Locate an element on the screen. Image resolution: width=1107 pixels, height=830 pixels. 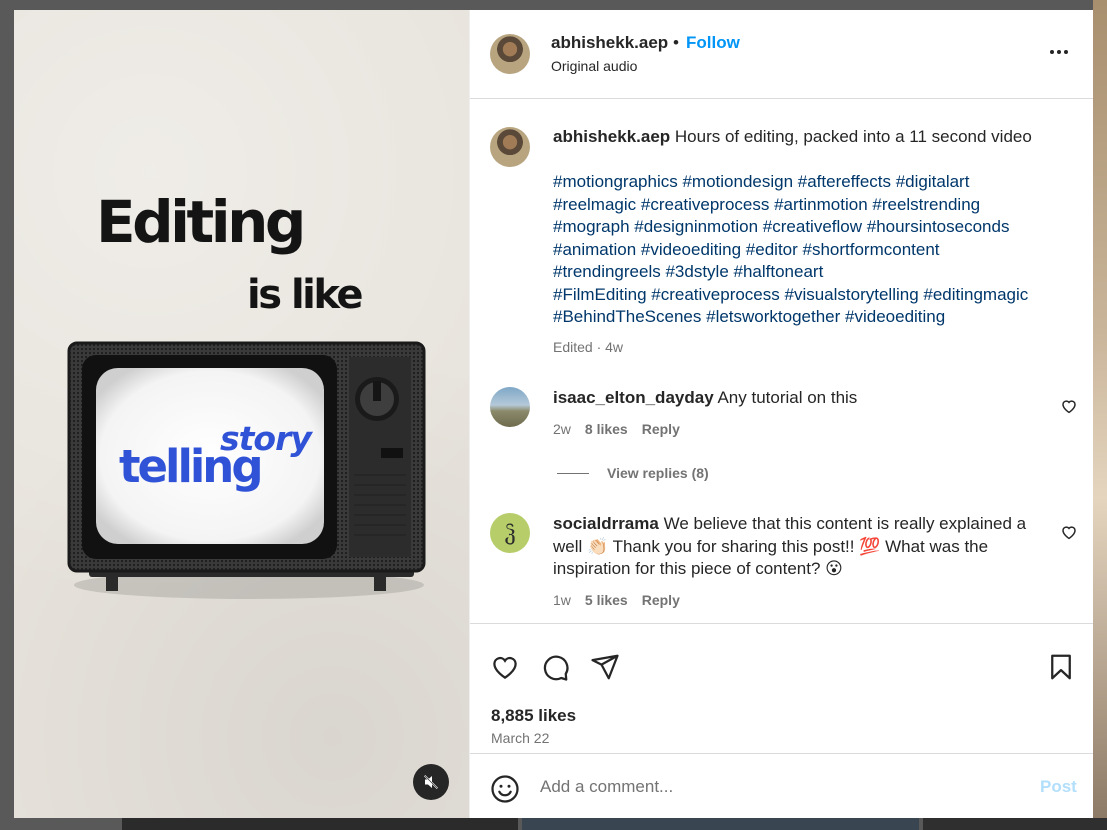
comment-meta: 2w 8 likes Reply is located at coordinates (616, 429).